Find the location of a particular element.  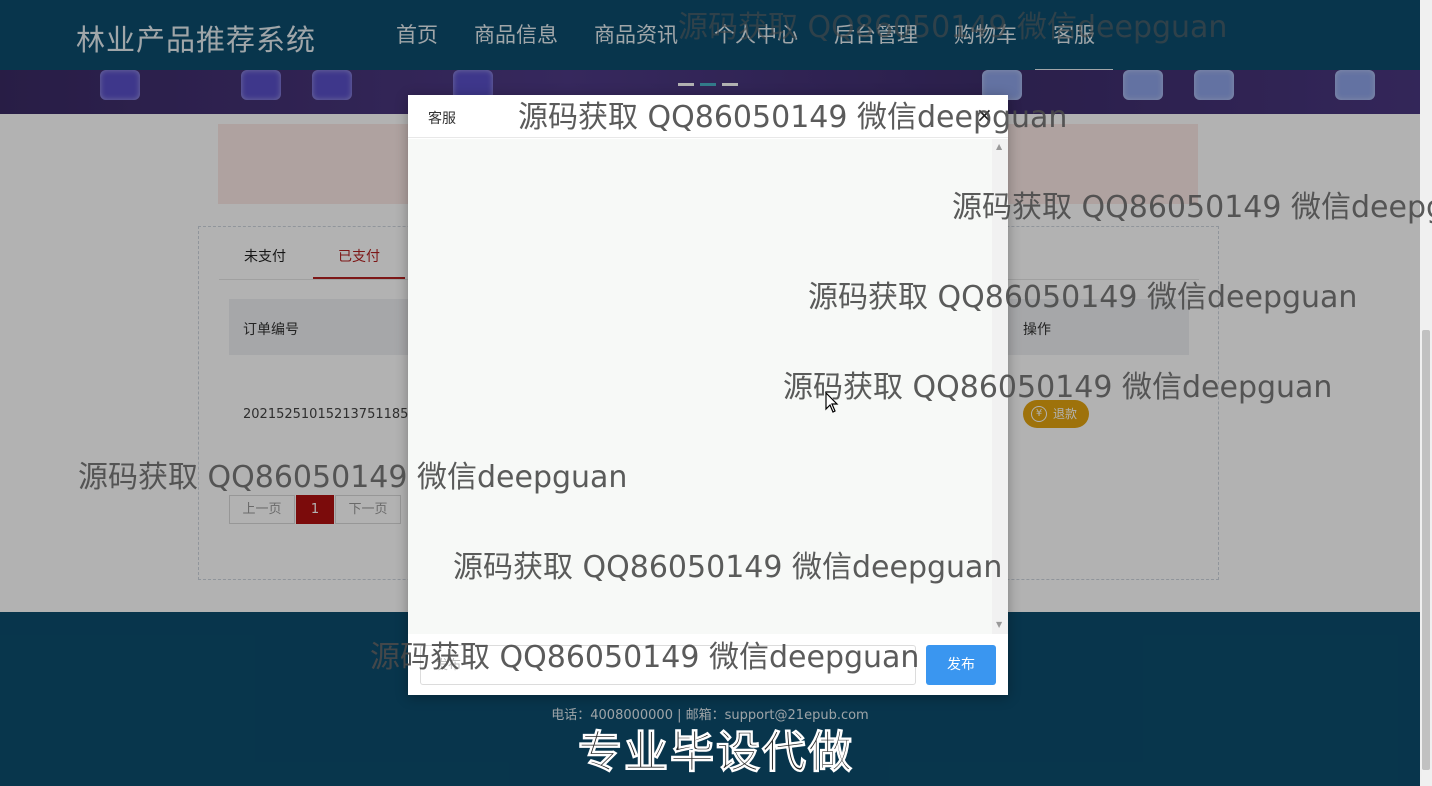

dialog-title: 客服 is located at coordinates (442, 119).